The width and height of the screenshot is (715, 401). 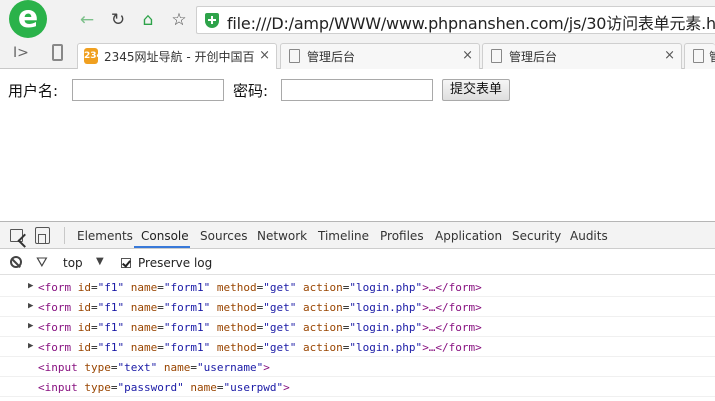 What do you see at coordinates (73, 263) in the screenshot?
I see `context-selector: top` at bounding box center [73, 263].